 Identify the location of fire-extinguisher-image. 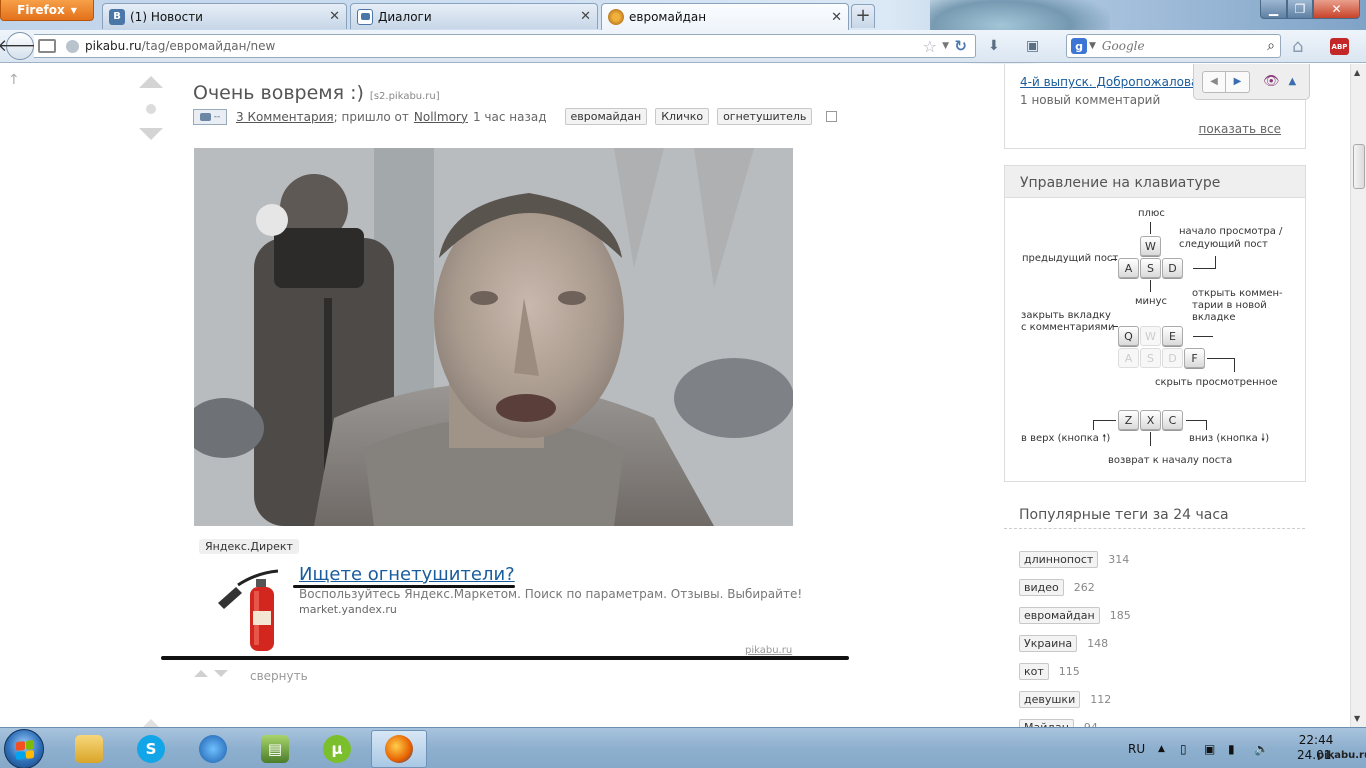
(251, 610).